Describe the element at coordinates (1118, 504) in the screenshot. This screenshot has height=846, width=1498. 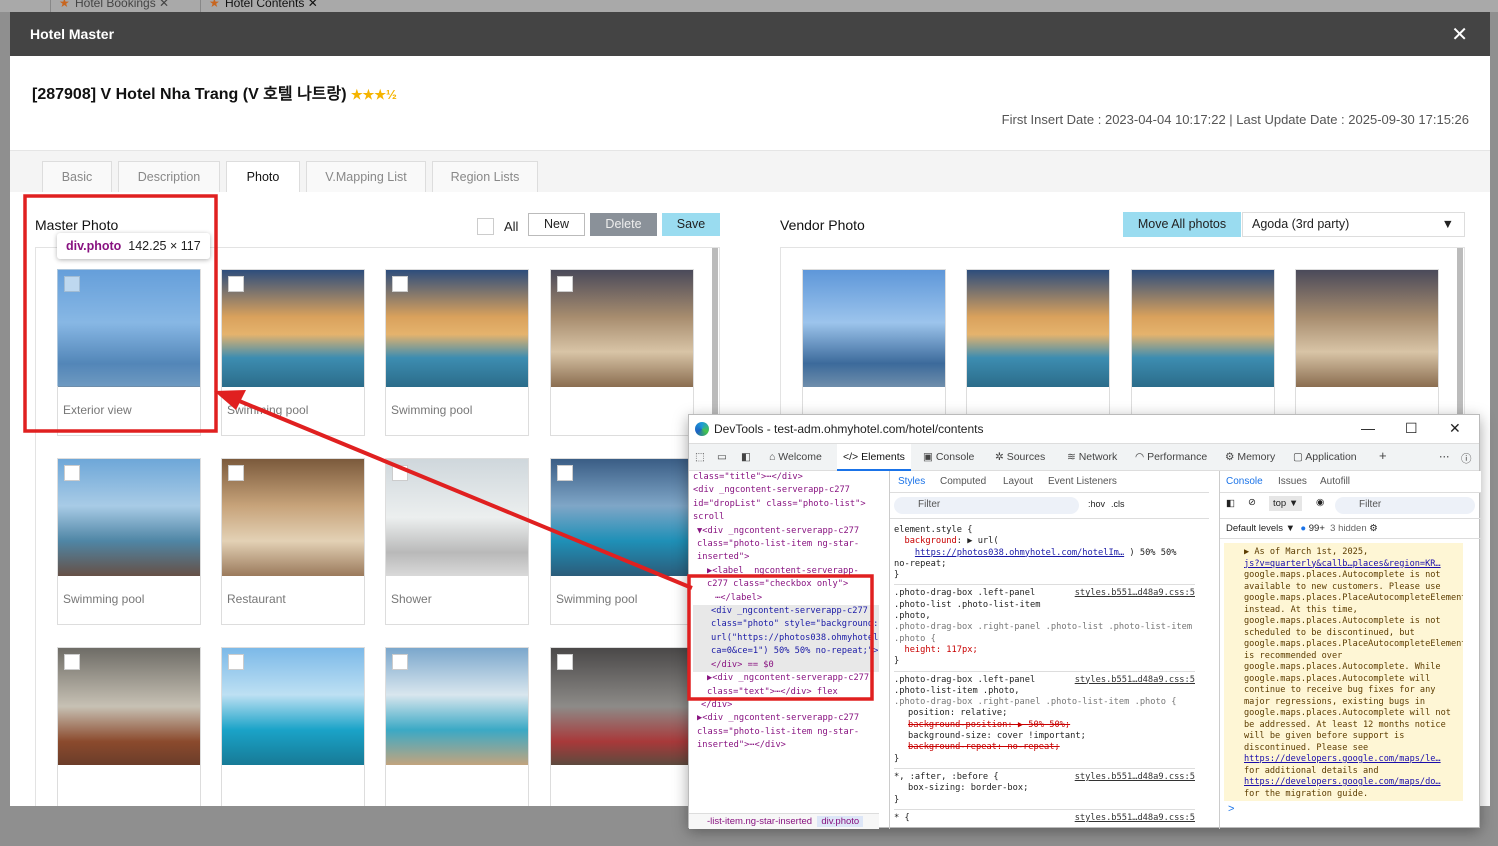
I see `cls-toggle: .cls` at that location.